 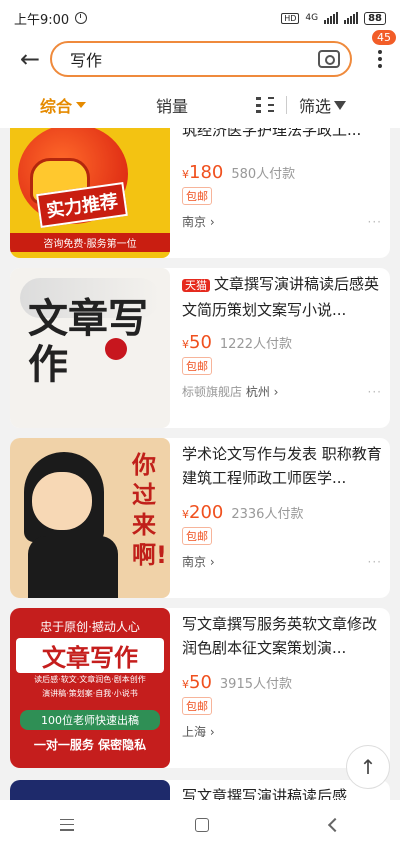 I want to click on status-bar: 上午9:00 HD 4G 88, so click(x=200, y=18).